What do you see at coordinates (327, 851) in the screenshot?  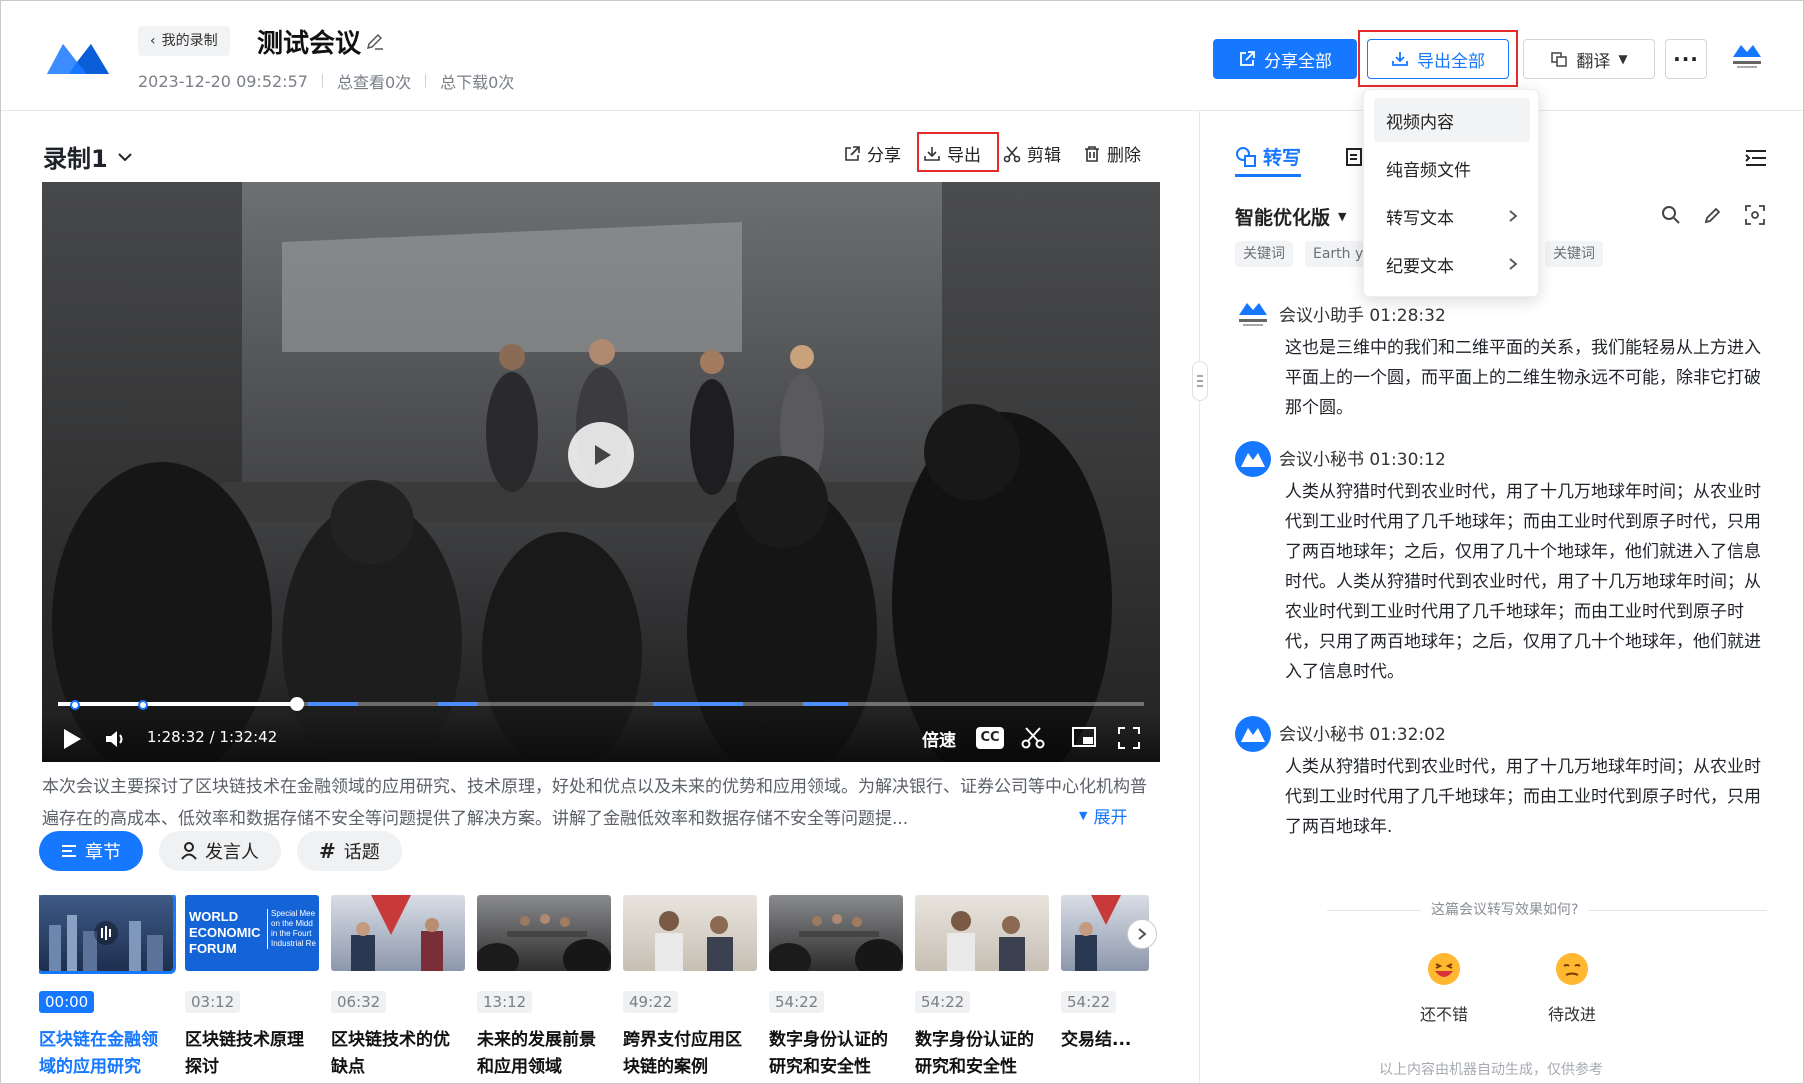 I see `hashtag-icon: #` at bounding box center [327, 851].